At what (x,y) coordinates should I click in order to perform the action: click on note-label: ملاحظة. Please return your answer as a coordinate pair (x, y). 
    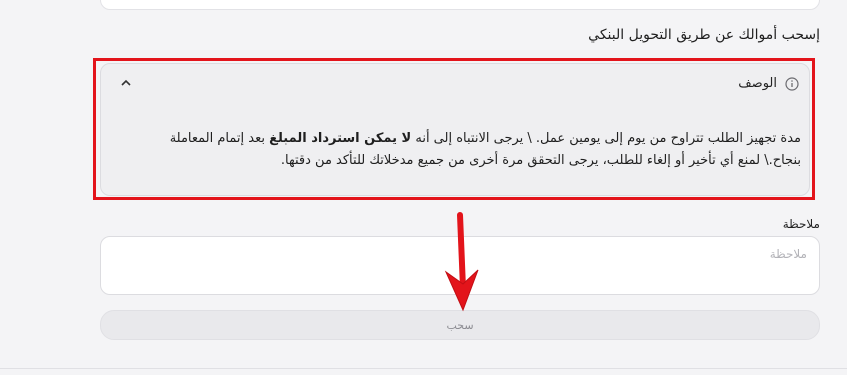
    Looking at the image, I should click on (801, 224).